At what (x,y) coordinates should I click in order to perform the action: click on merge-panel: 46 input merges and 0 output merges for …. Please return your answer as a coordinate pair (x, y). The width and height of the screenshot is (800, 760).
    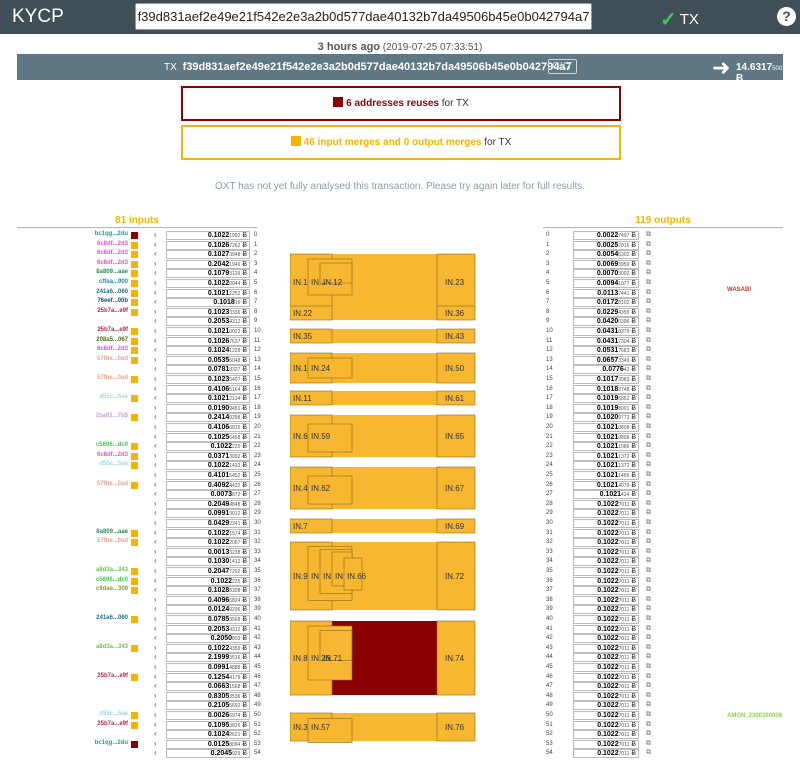
    Looking at the image, I should click on (401, 142).